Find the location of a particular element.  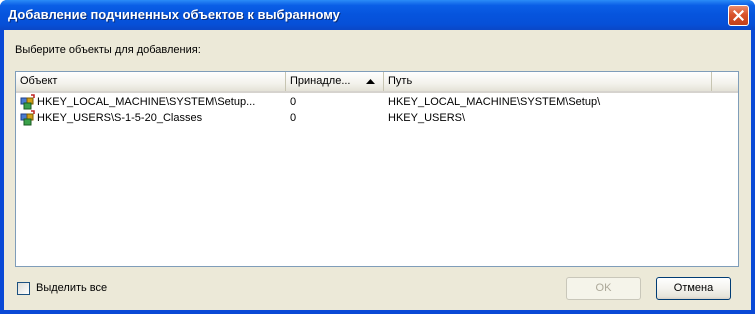

select-all-checkbox is located at coordinates (23, 288).